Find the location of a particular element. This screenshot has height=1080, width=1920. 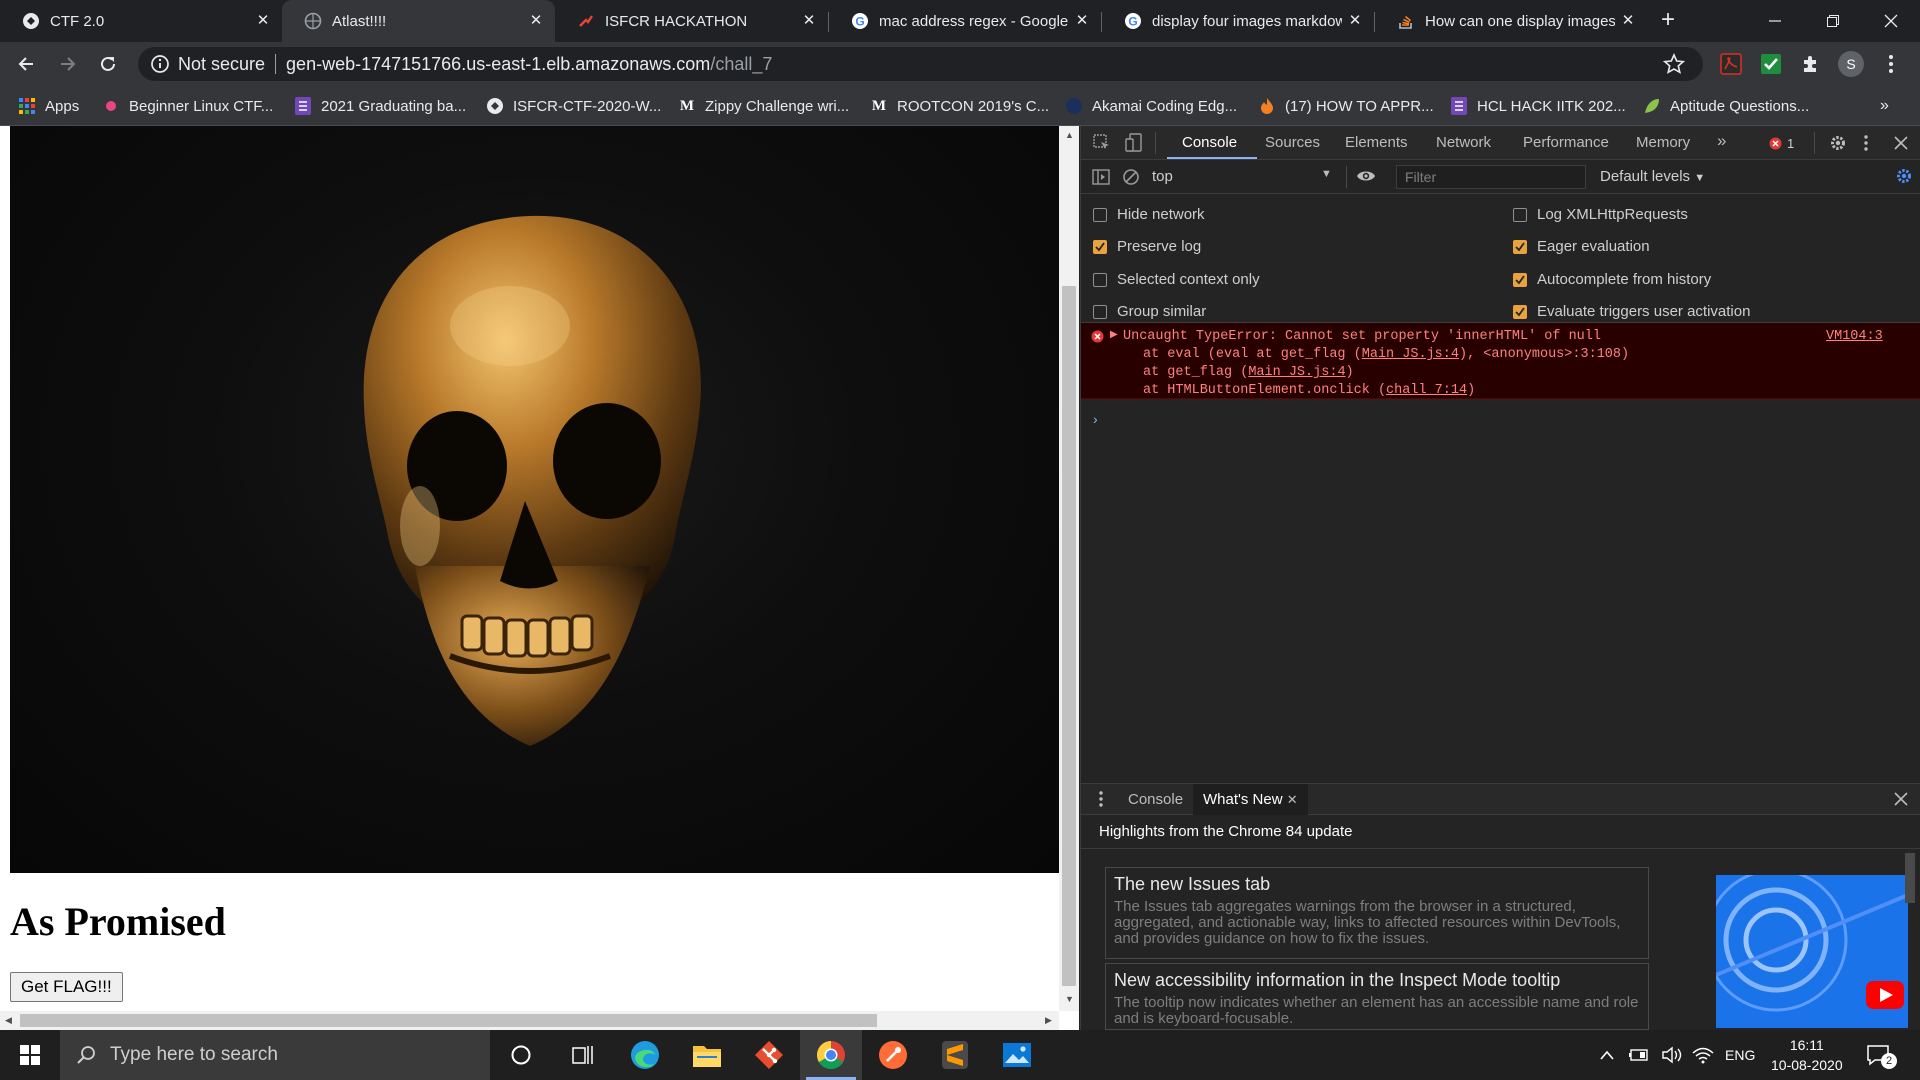

scroll-up-icon: ▲ is located at coordinates (1069, 135).